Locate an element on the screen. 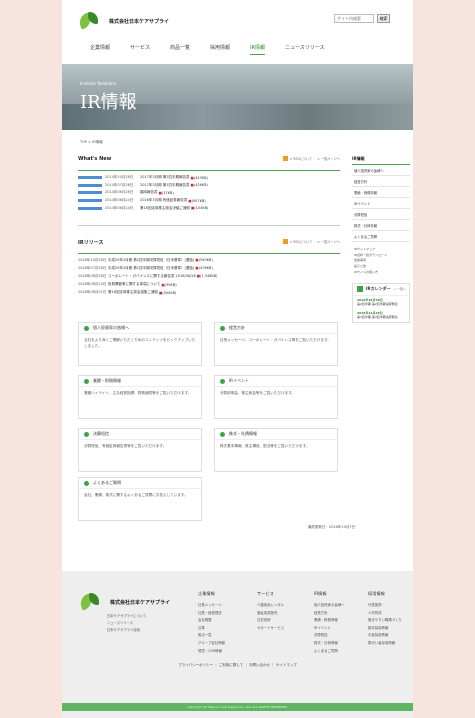  search-button: 検索 is located at coordinates (383, 18).